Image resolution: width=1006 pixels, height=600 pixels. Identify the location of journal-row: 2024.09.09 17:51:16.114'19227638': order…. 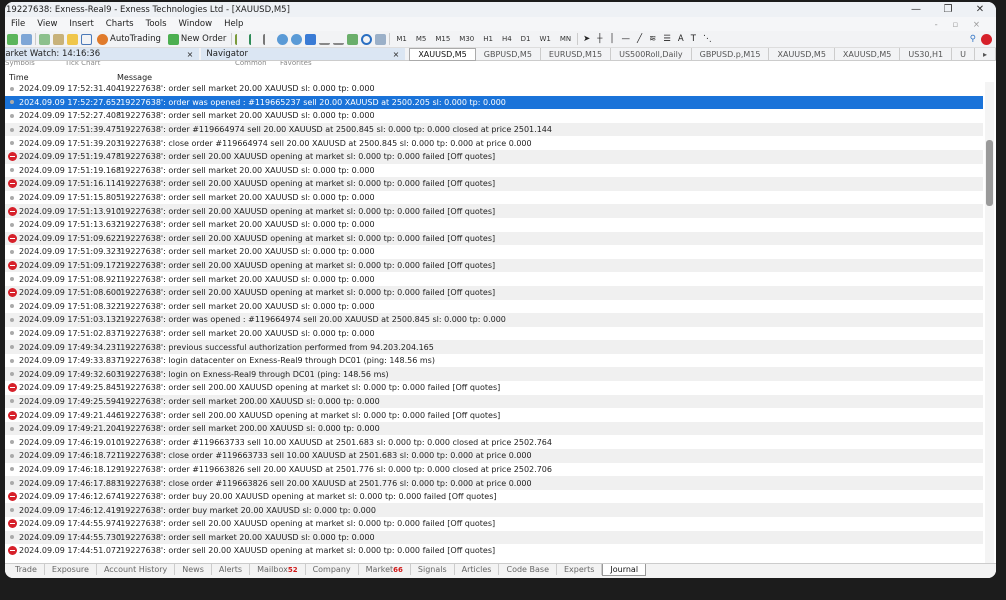
(494, 184).